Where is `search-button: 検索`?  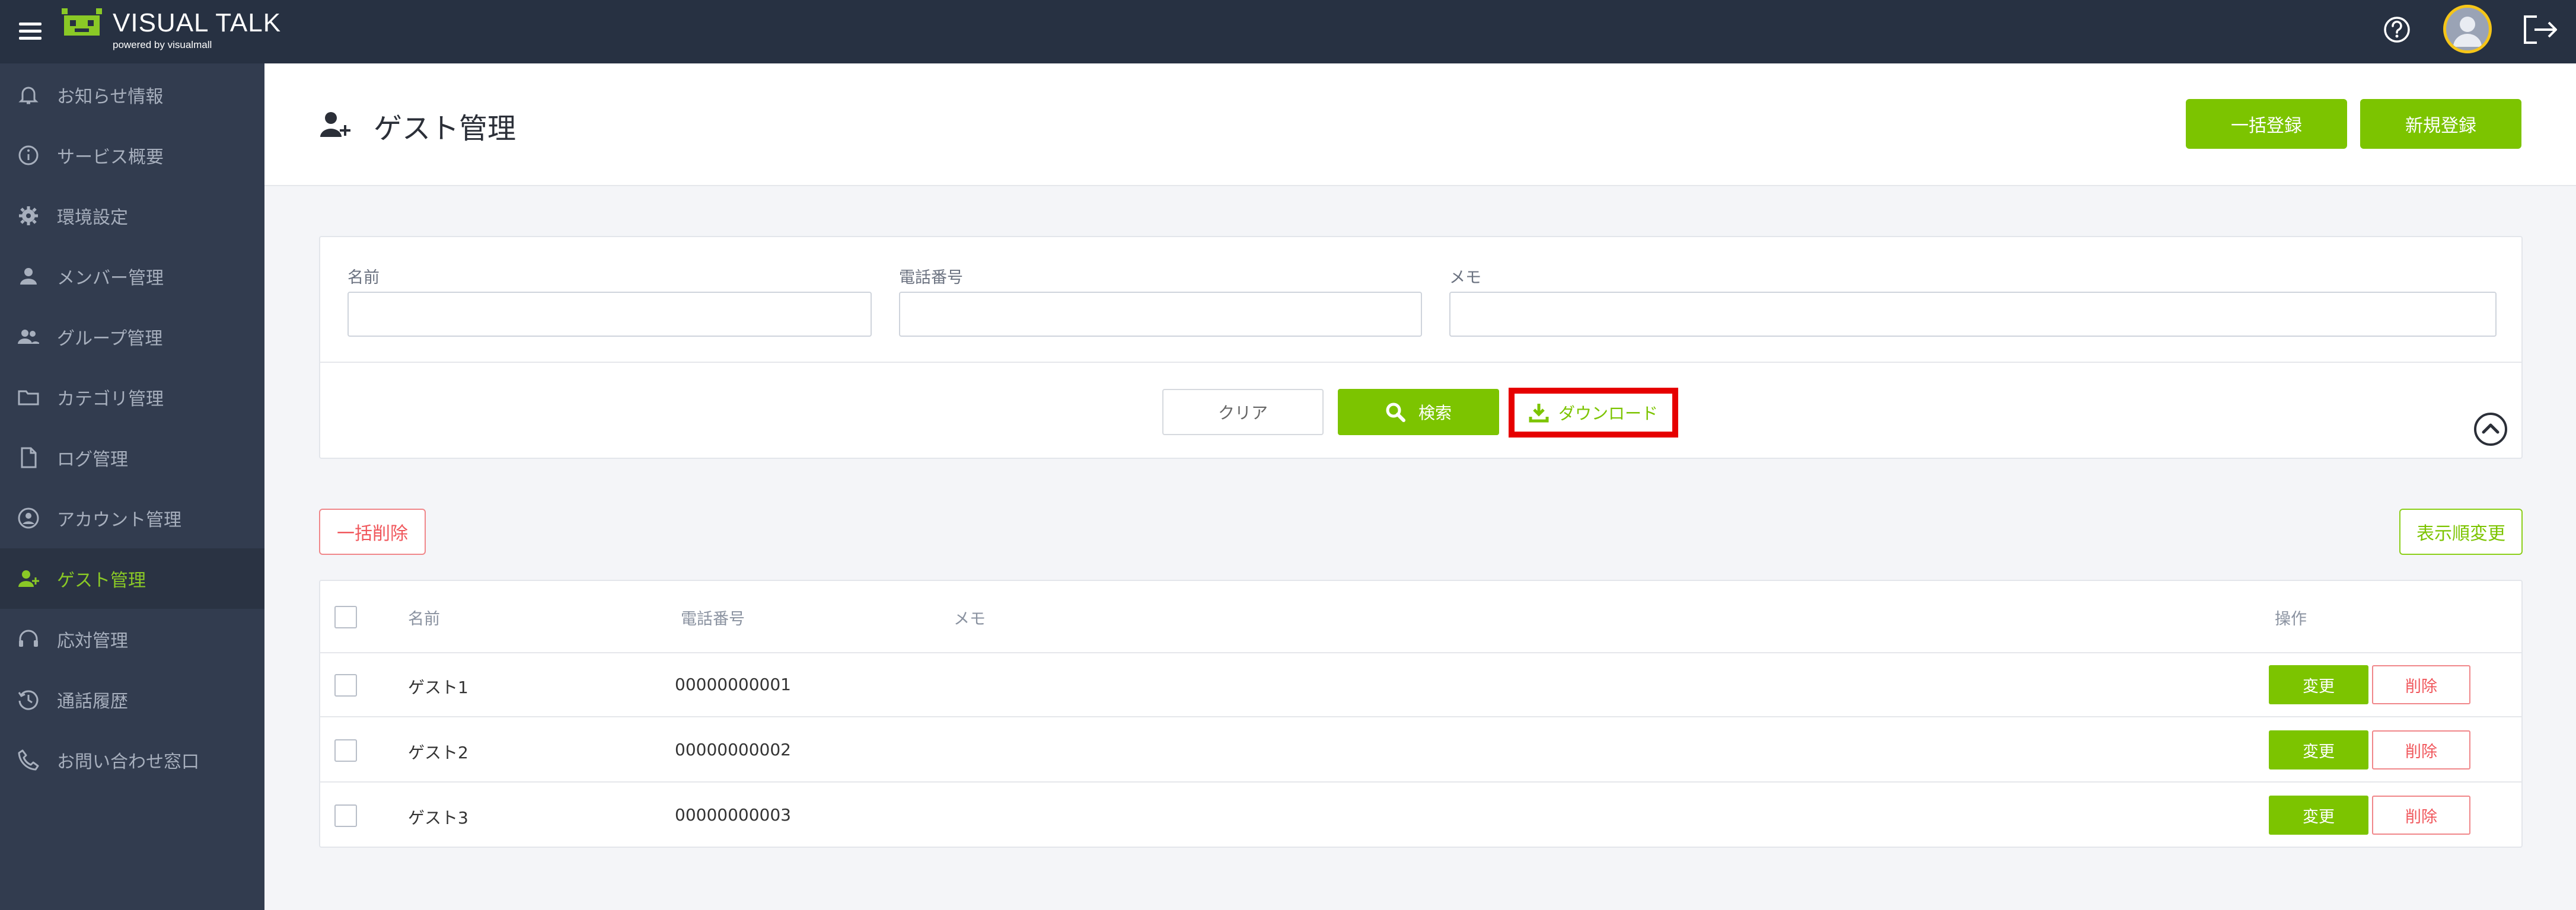
search-button: 検索 is located at coordinates (1418, 412).